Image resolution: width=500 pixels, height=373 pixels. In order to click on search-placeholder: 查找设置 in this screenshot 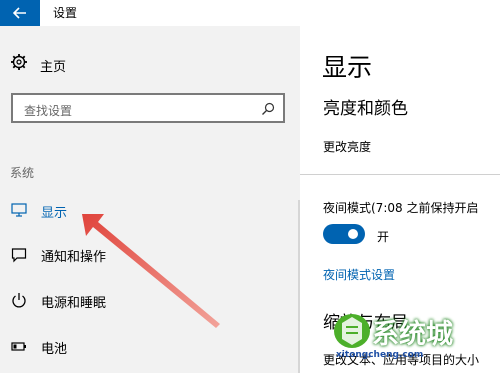, I will do `click(48, 111)`.